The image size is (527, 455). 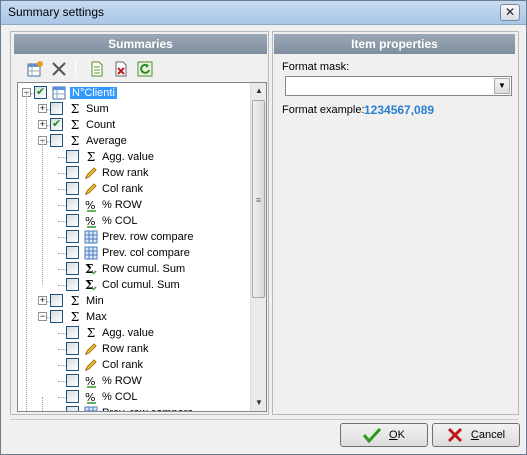 What do you see at coordinates (372, 435) in the screenshot?
I see `check-icon` at bounding box center [372, 435].